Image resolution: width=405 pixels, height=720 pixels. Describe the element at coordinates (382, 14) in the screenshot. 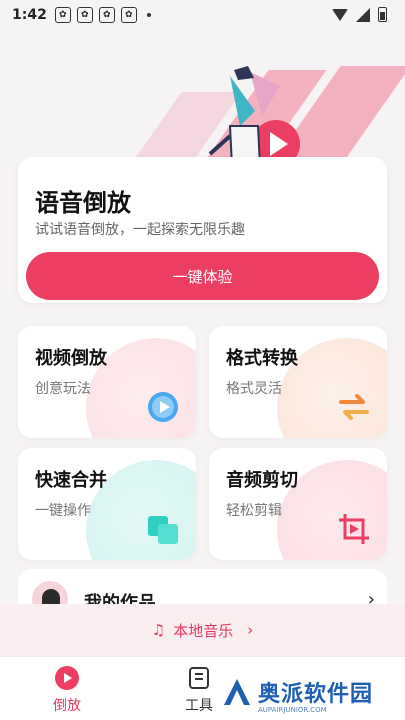

I see `battery-icon` at that location.